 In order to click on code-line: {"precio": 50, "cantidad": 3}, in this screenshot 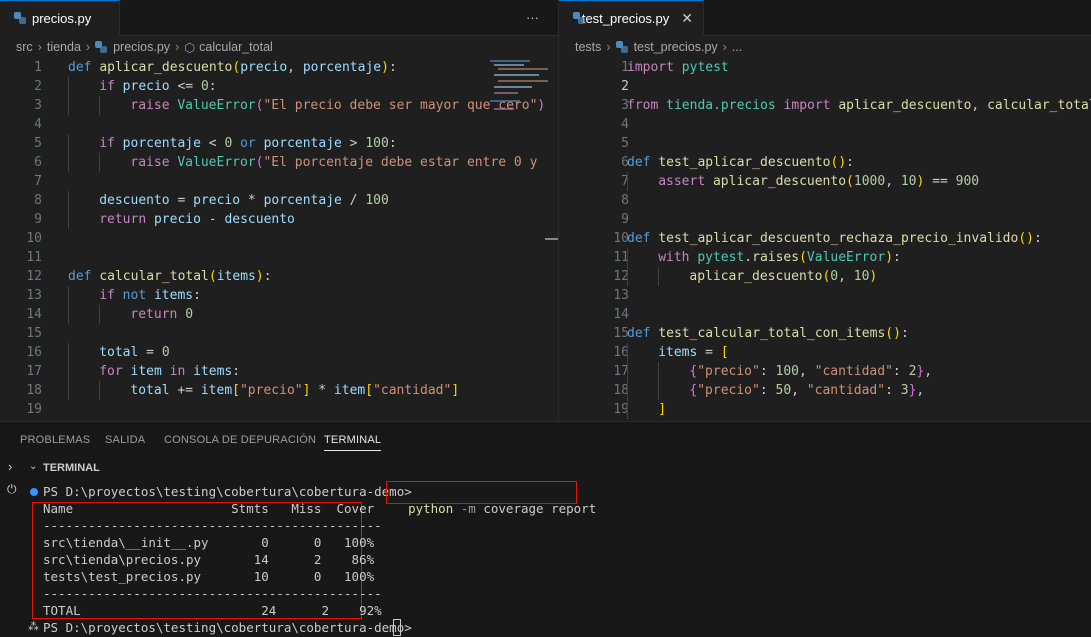, I will do `click(806, 390)`.